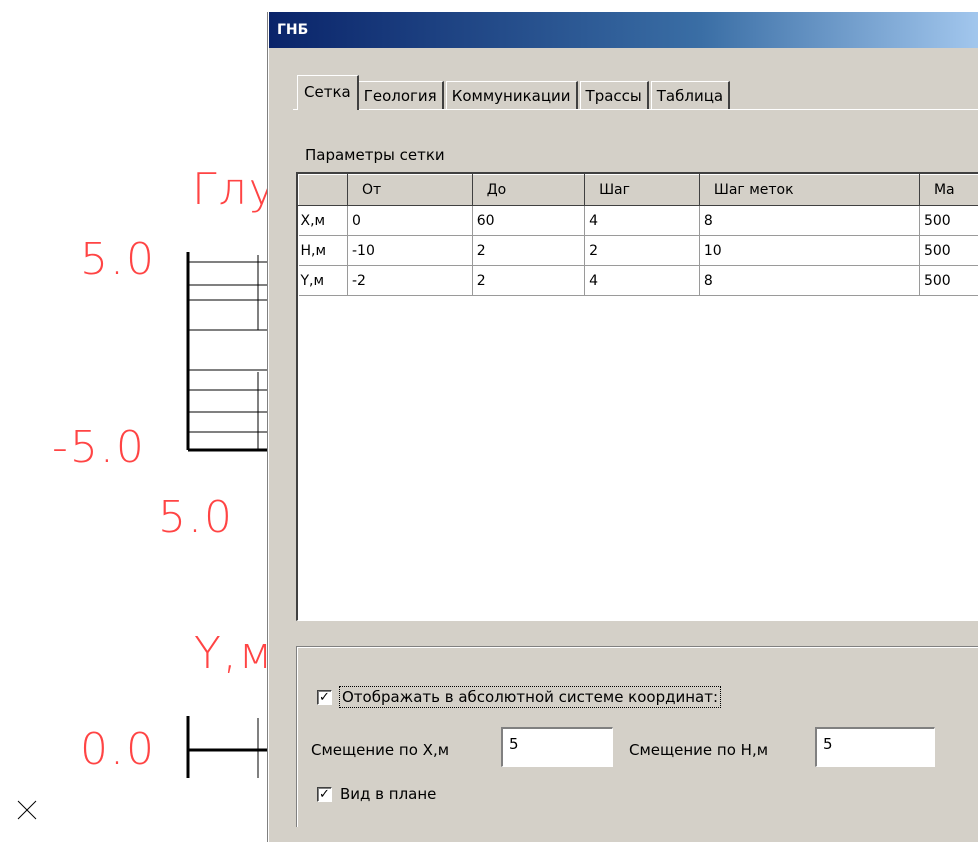 This screenshot has width=978, height=842. What do you see at coordinates (410, 221) in the screenshot?
I see `table-cell: 0` at bounding box center [410, 221].